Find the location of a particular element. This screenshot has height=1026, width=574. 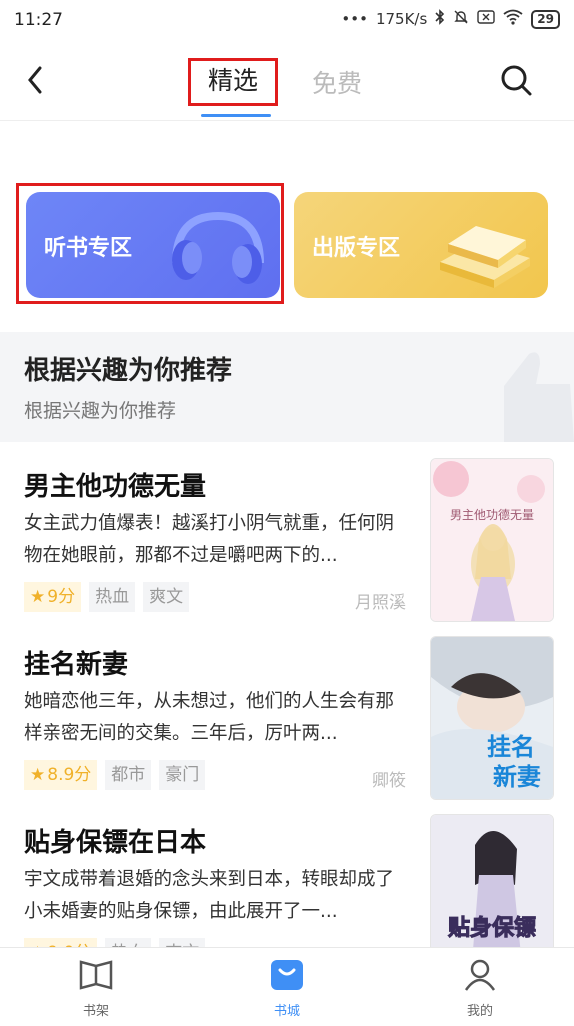

tag: 热血 is located at coordinates (112, 597).